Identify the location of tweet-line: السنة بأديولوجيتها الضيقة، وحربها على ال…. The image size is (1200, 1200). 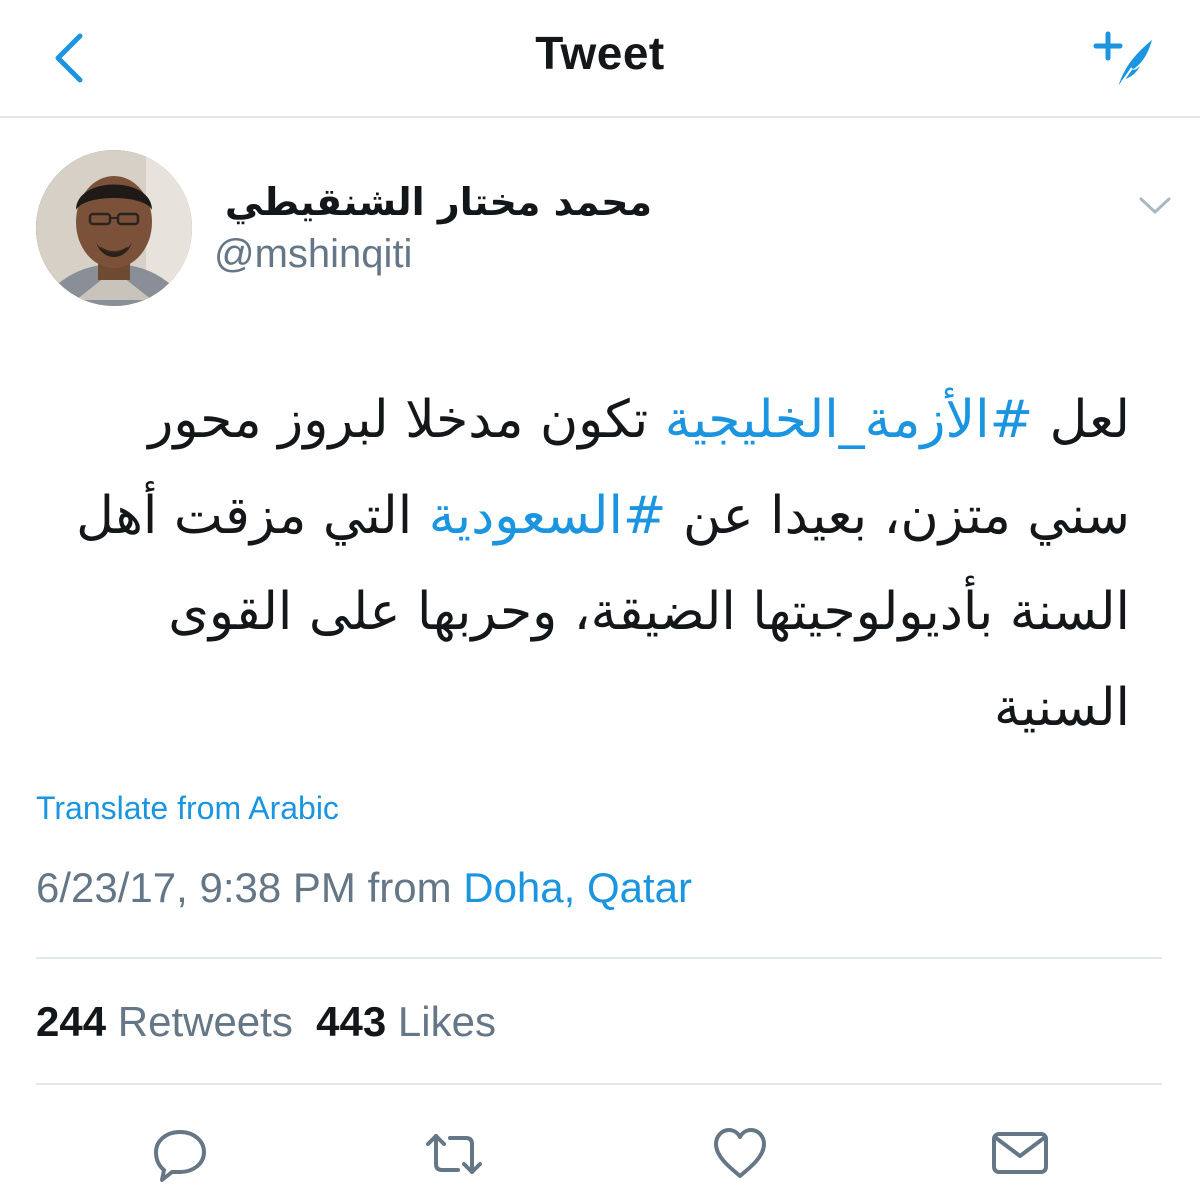
(583, 612).